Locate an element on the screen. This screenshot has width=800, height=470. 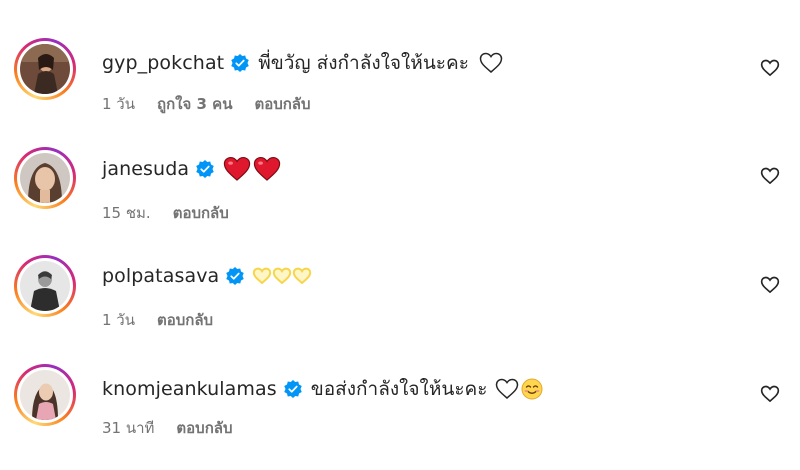
reply-button: ตอบกลับ is located at coordinates (204, 428).